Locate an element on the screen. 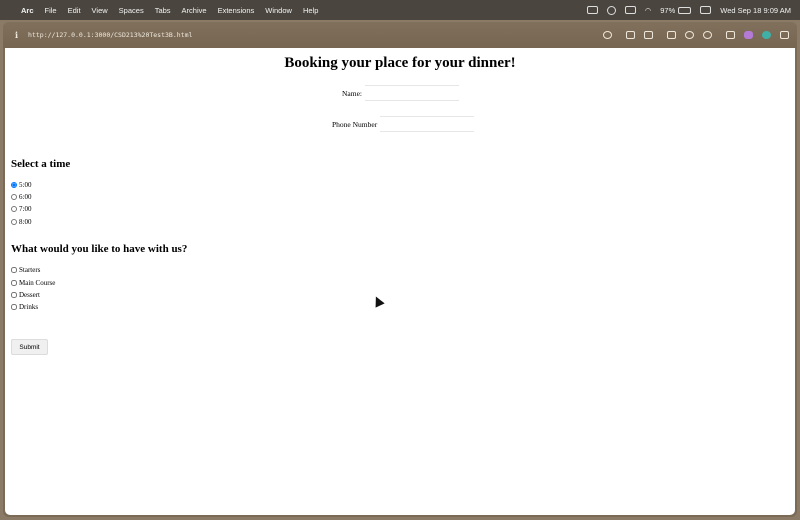 The width and height of the screenshot is (800, 520). sidebar-toggle-icon is located at coordinates (784, 35).